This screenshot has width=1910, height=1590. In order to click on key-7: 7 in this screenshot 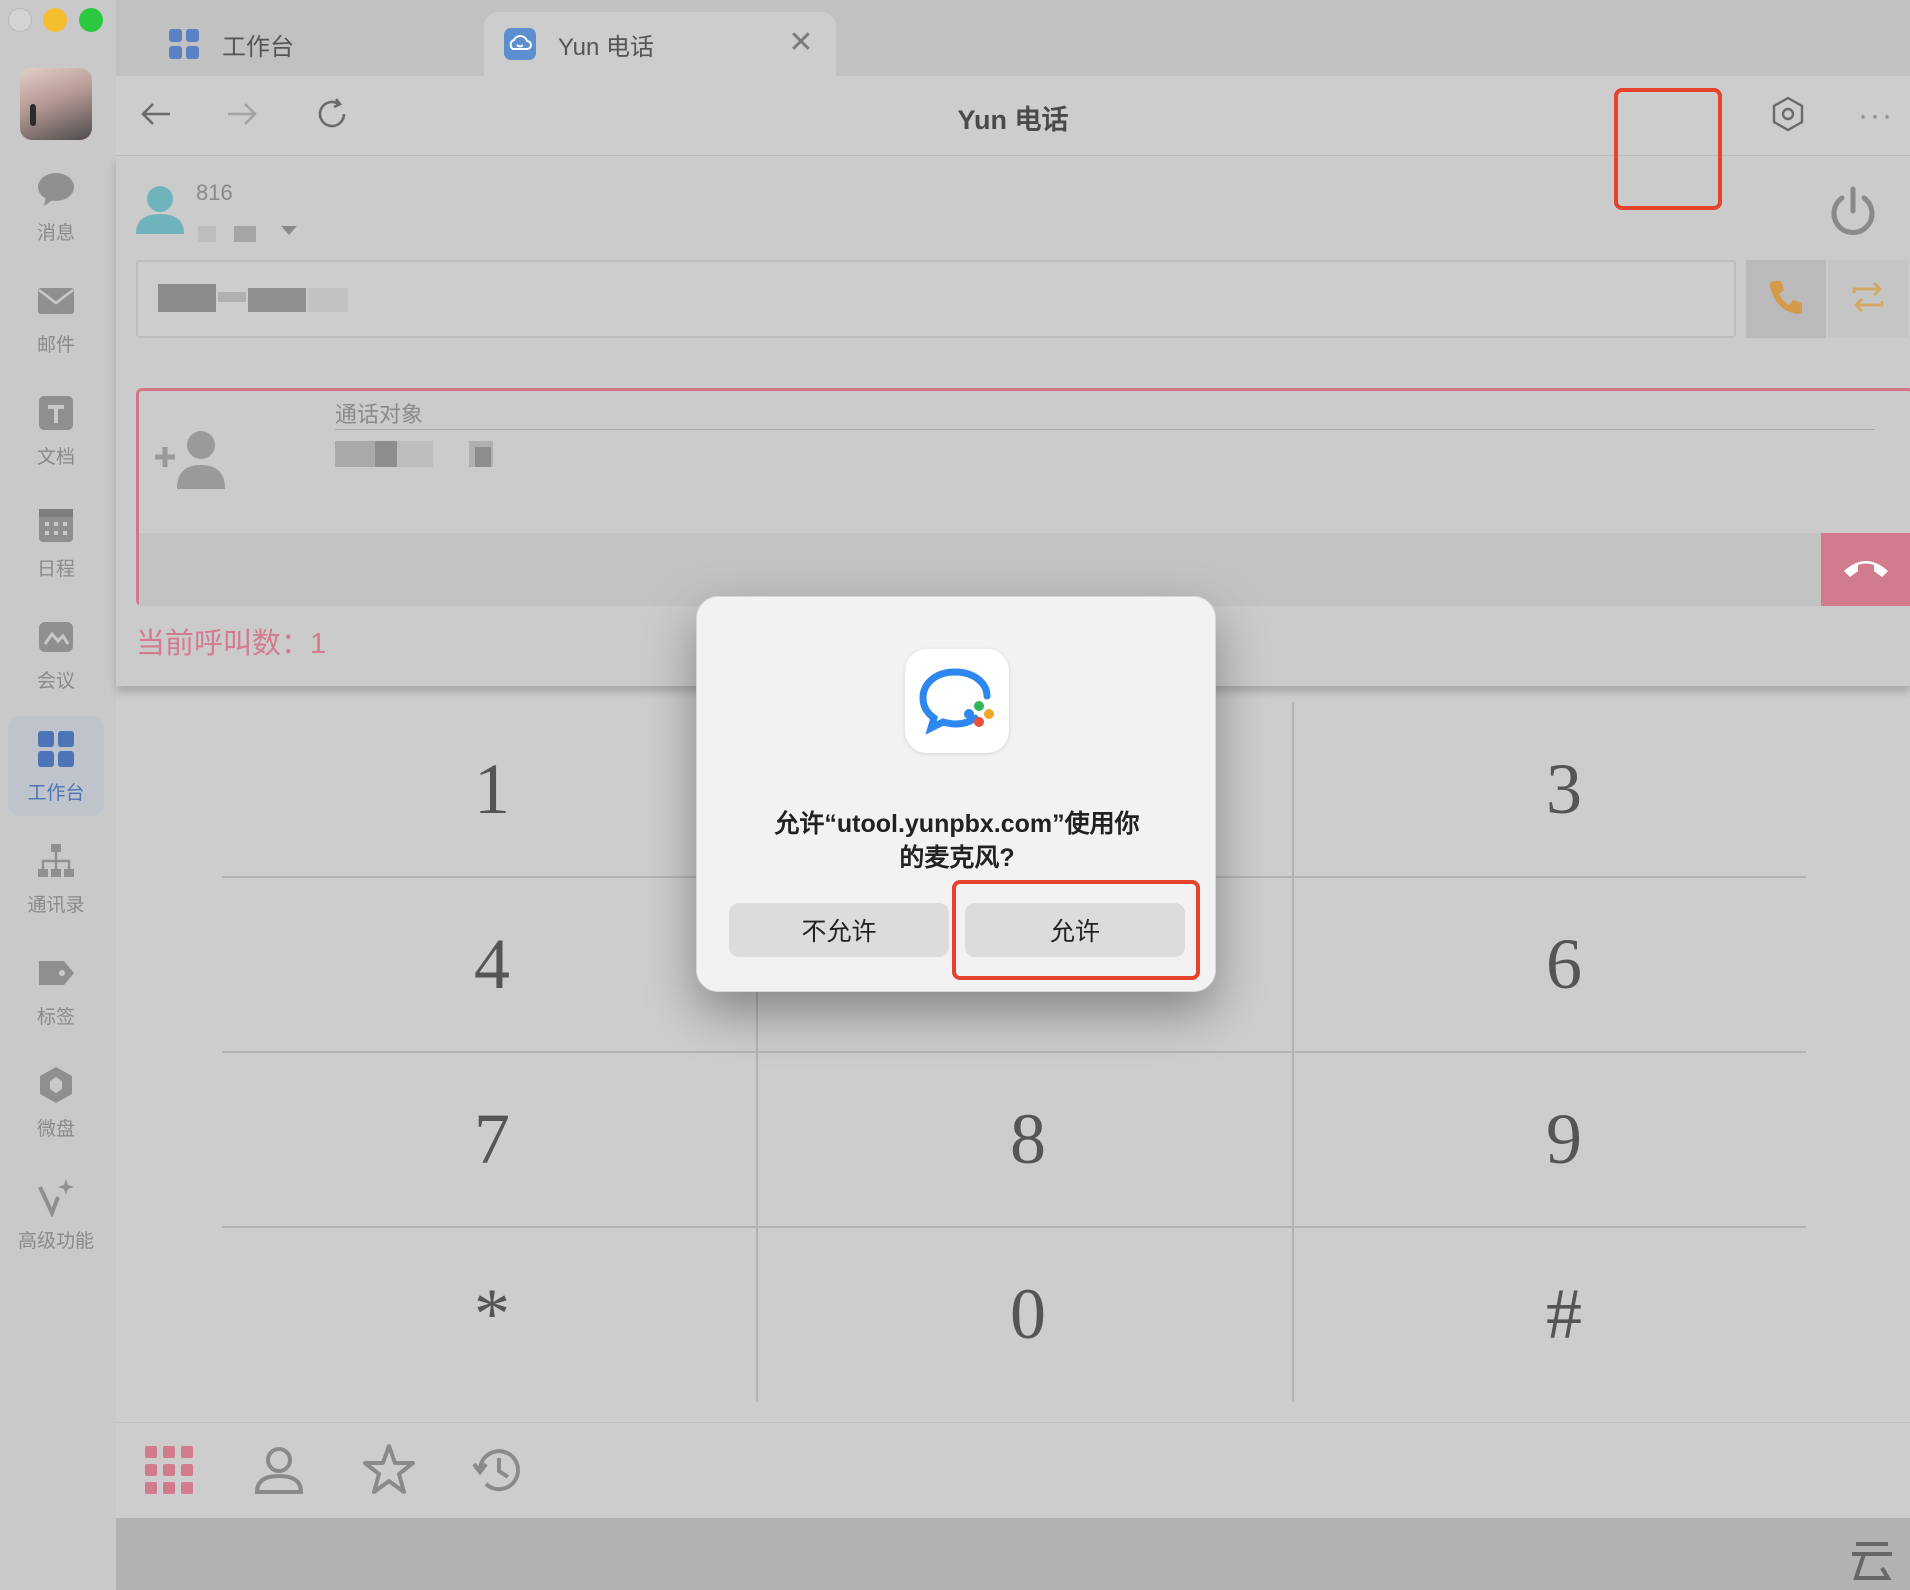, I will do `click(492, 1139)`.